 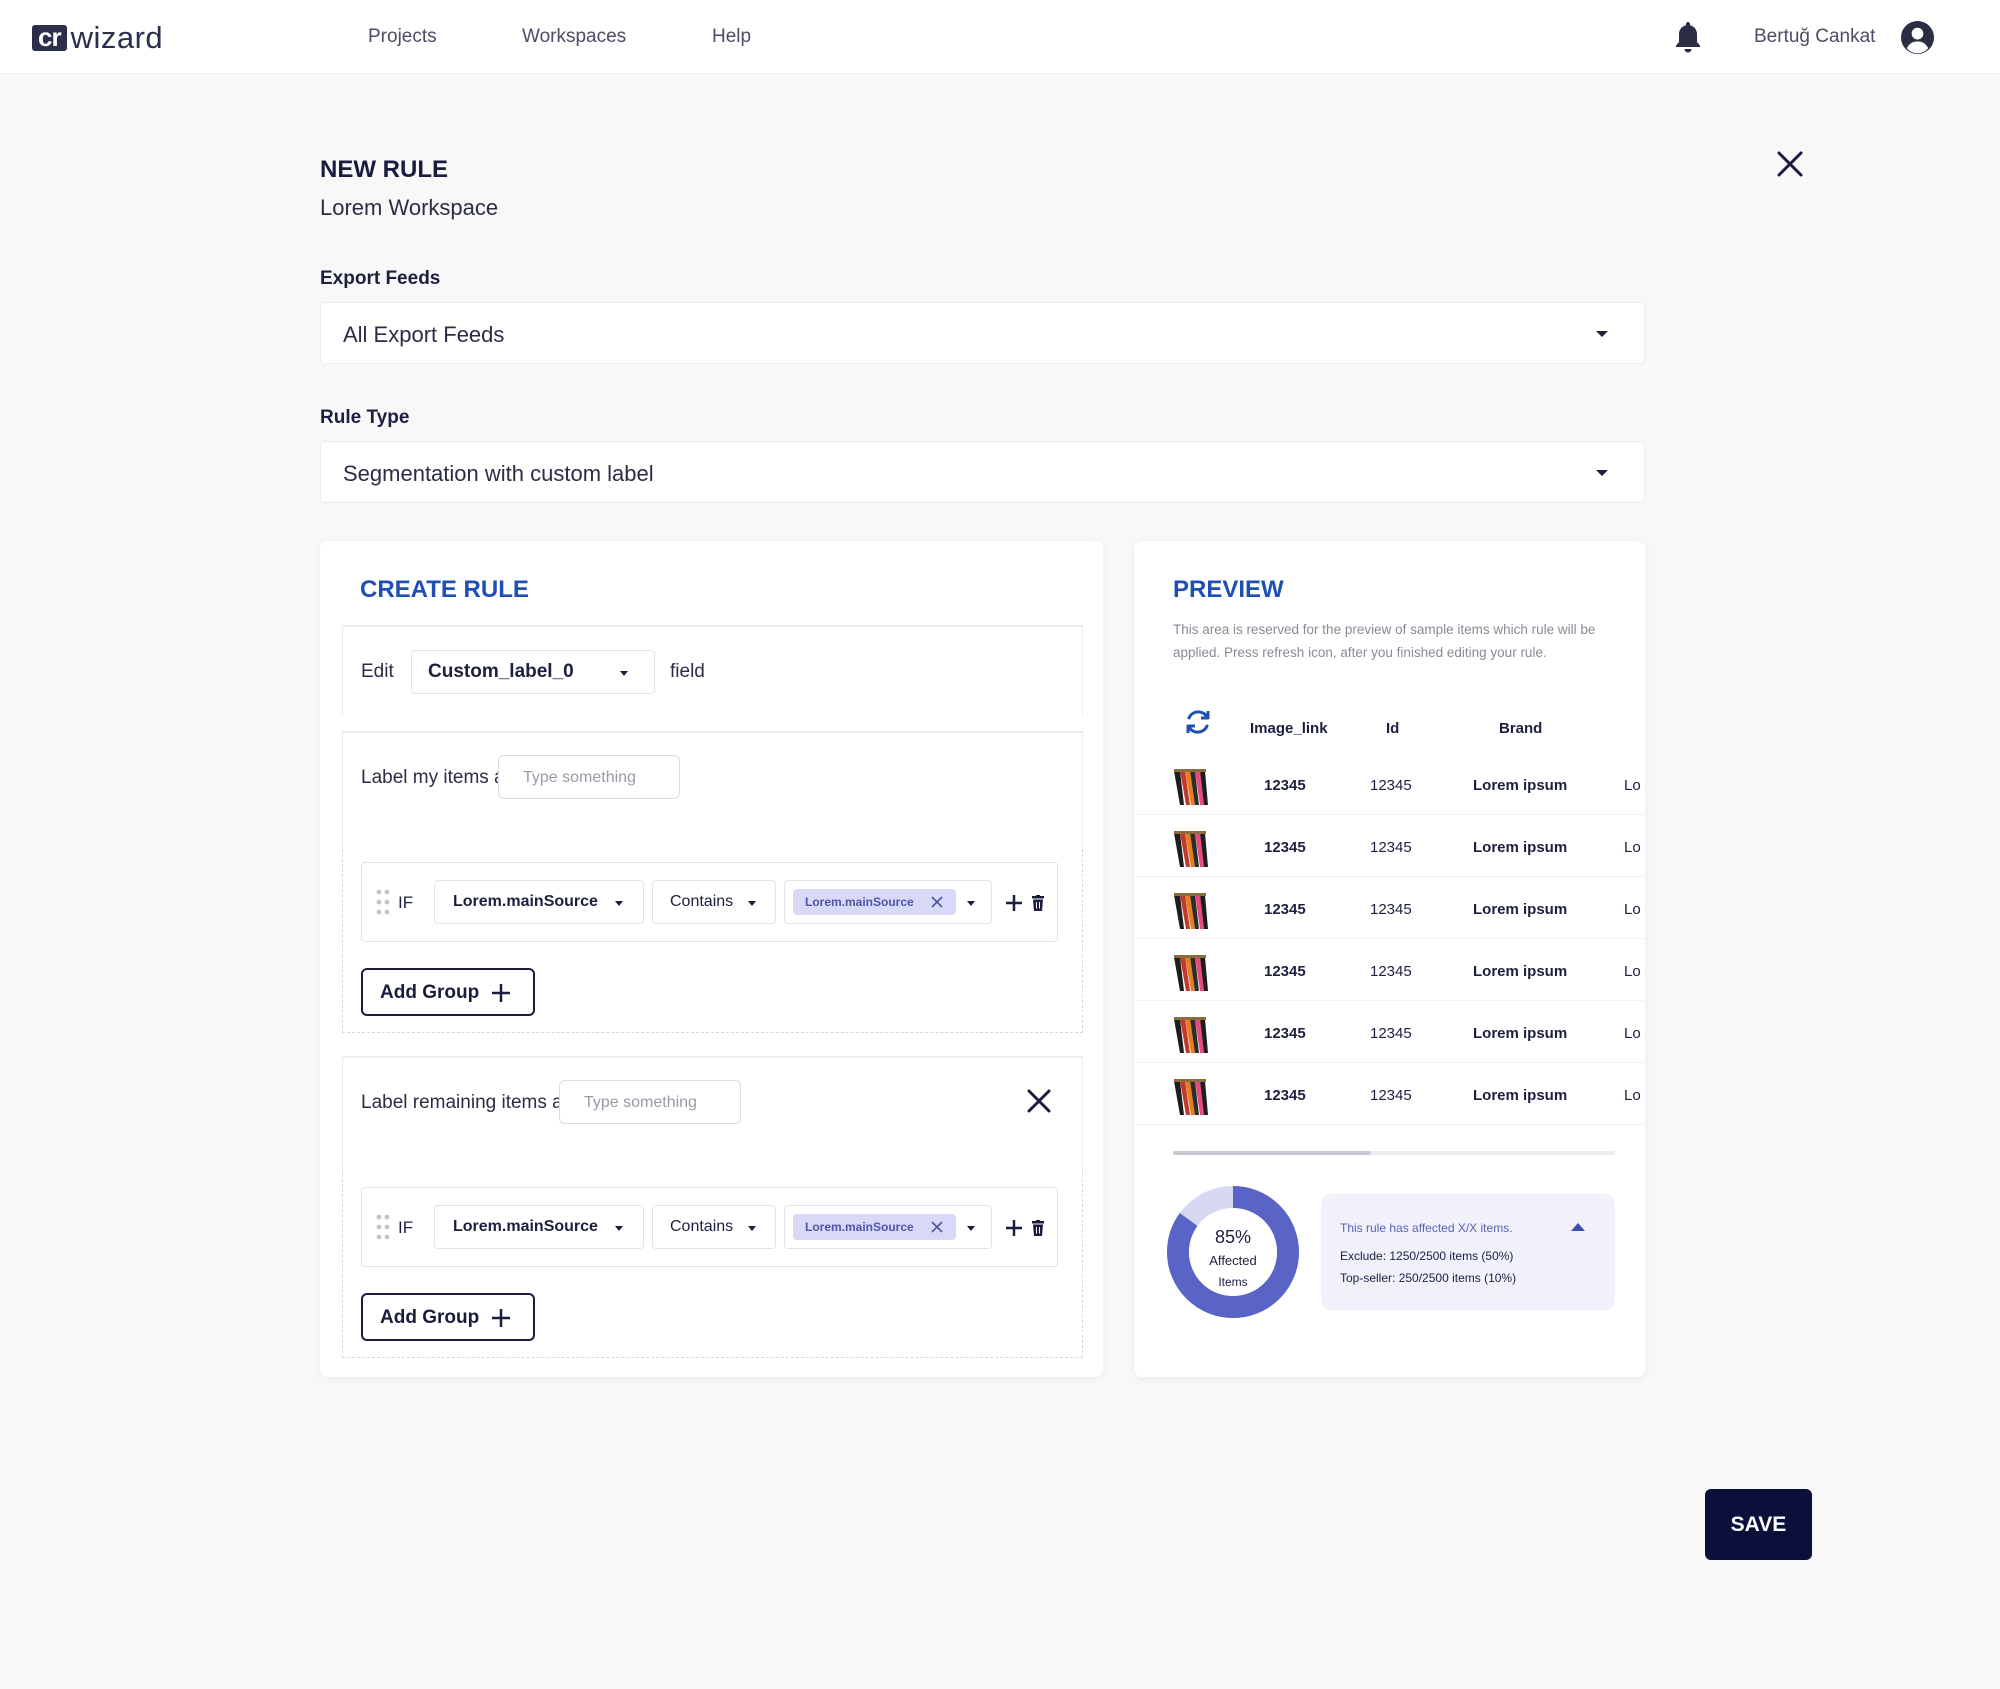 I want to click on nav-projects: Projects, so click(x=402, y=37).